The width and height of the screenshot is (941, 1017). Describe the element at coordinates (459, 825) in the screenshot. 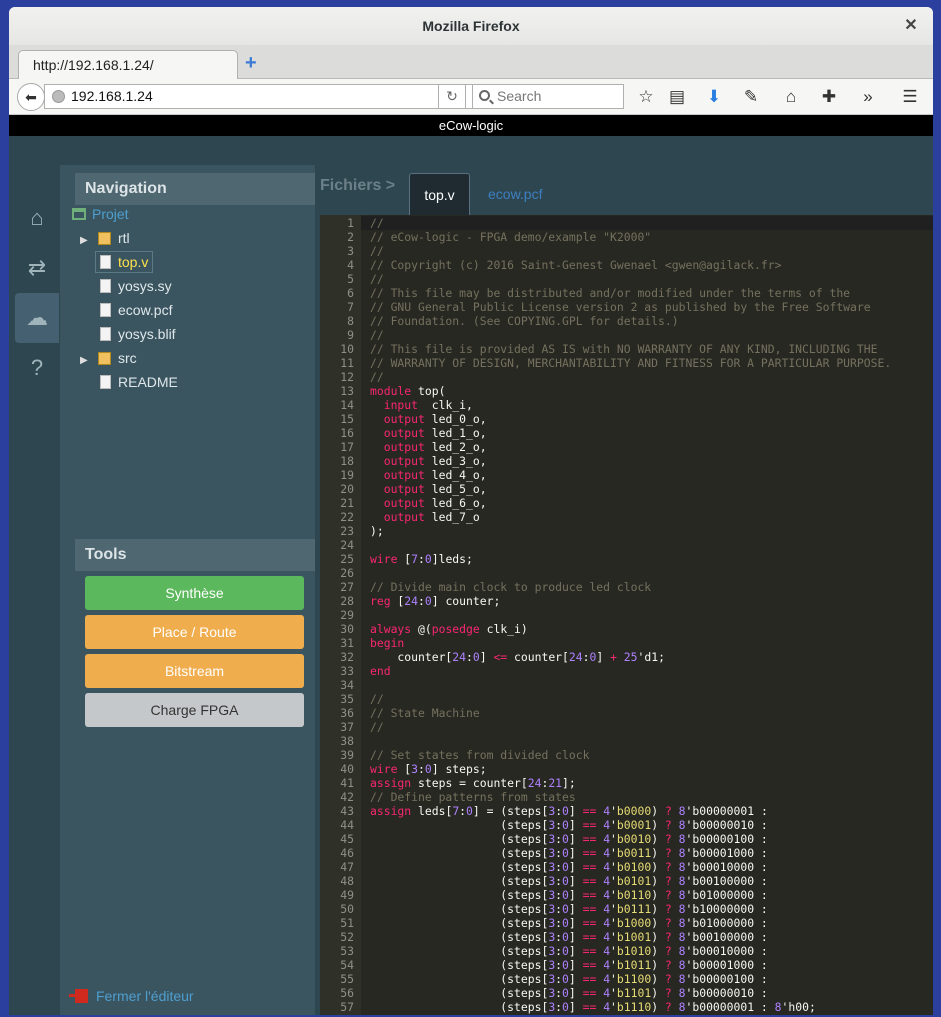

I see `code-token: (steps[` at that location.